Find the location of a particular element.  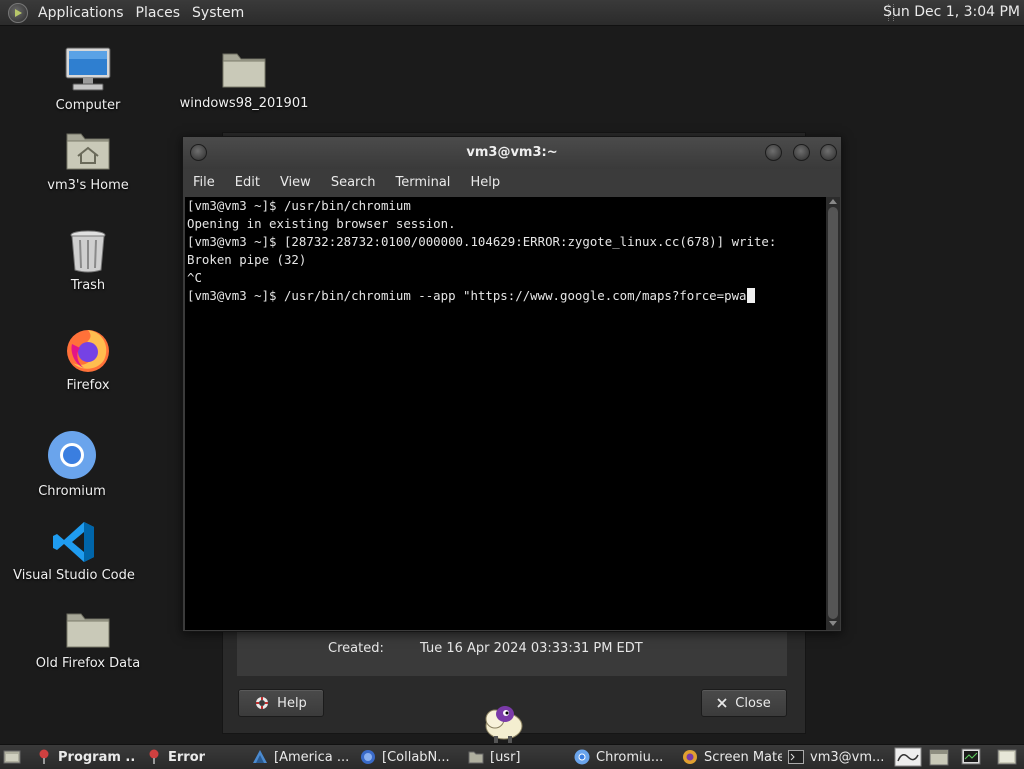

show-desktop-icon is located at coordinates (12, 757).